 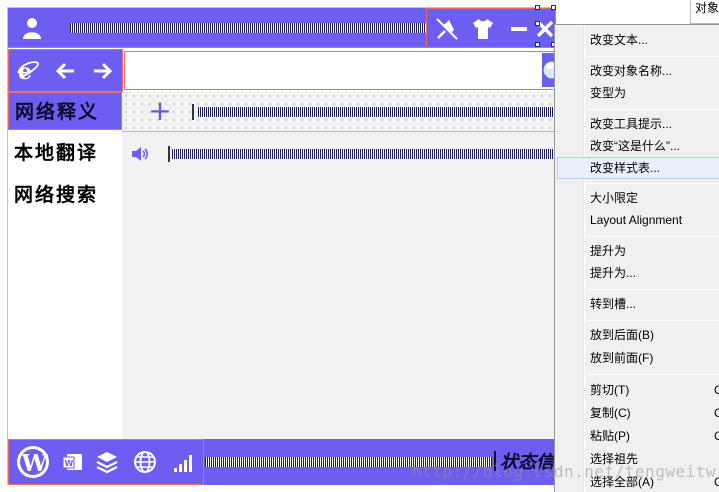 I want to click on navigation-bar: e, so click(x=285, y=70).